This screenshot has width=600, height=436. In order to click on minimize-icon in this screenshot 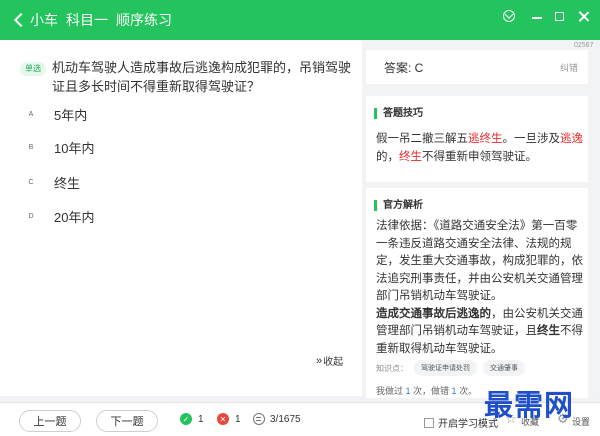, I will do `click(537, 18)`.